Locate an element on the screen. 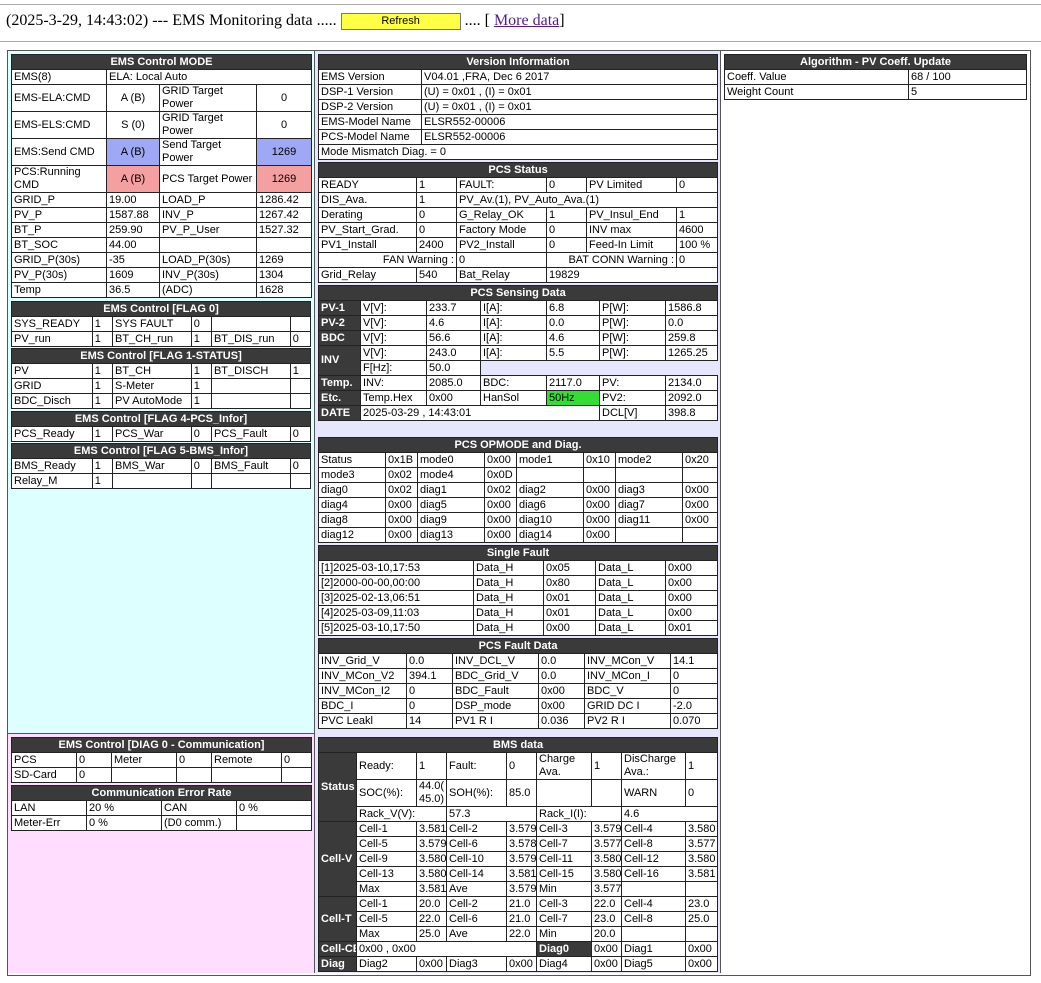  cell: [4]2025-03-09,11:03 is located at coordinates (396, 613).